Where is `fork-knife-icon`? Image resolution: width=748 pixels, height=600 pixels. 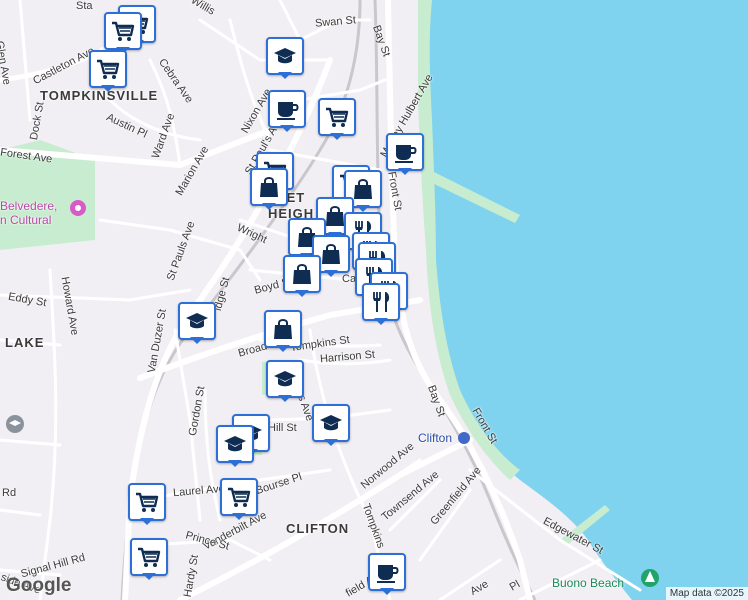 fork-knife-icon is located at coordinates (381, 302).